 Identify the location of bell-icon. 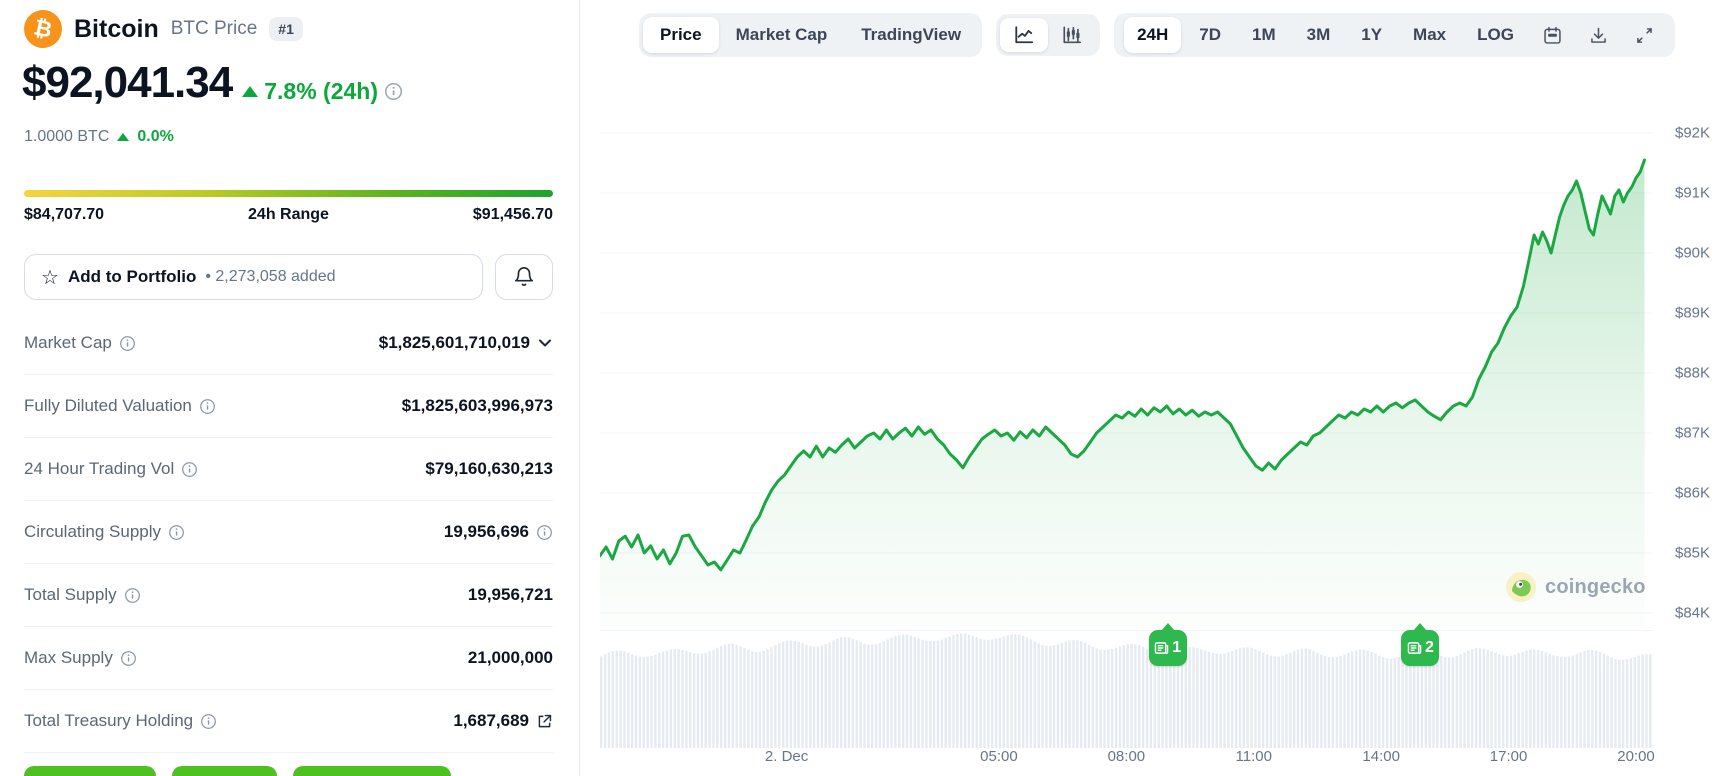
(524, 277).